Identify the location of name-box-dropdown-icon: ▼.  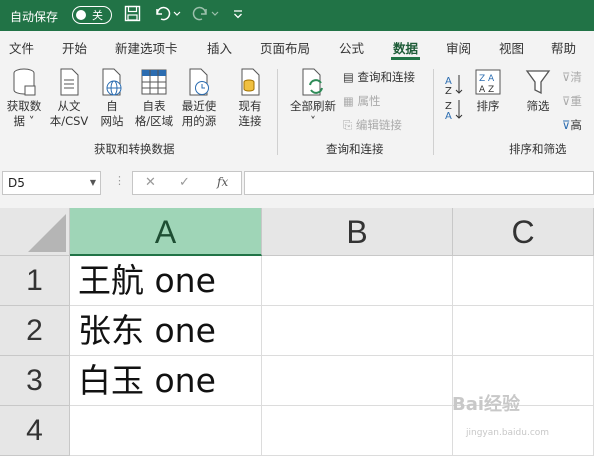
(93, 182).